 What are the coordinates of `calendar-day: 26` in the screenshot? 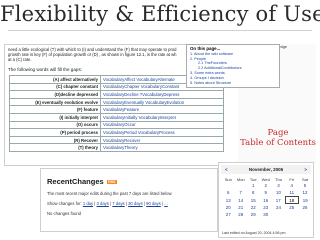 It's located at (305, 207).